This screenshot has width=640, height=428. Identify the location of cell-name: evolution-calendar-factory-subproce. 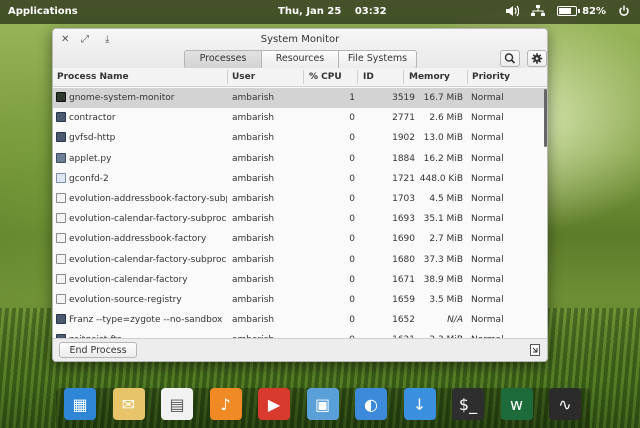
(148, 219).